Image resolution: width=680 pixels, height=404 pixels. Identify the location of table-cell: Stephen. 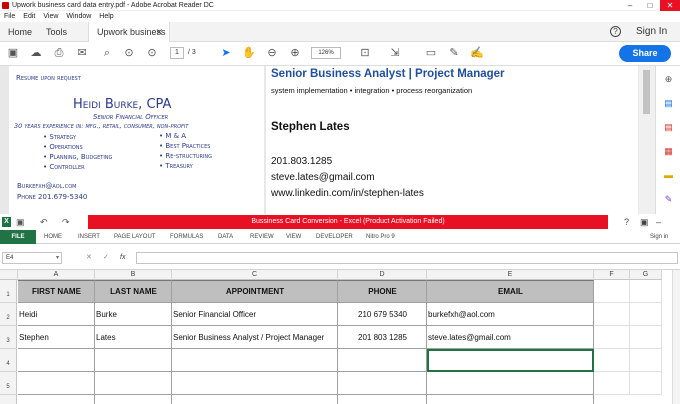
(56, 337).